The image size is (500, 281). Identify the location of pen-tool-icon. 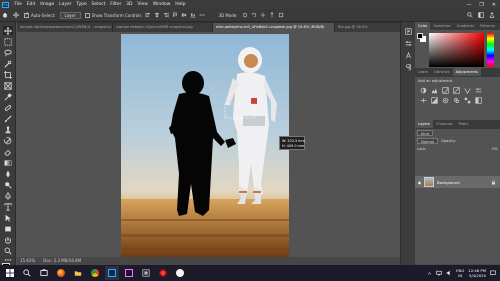
(8, 195).